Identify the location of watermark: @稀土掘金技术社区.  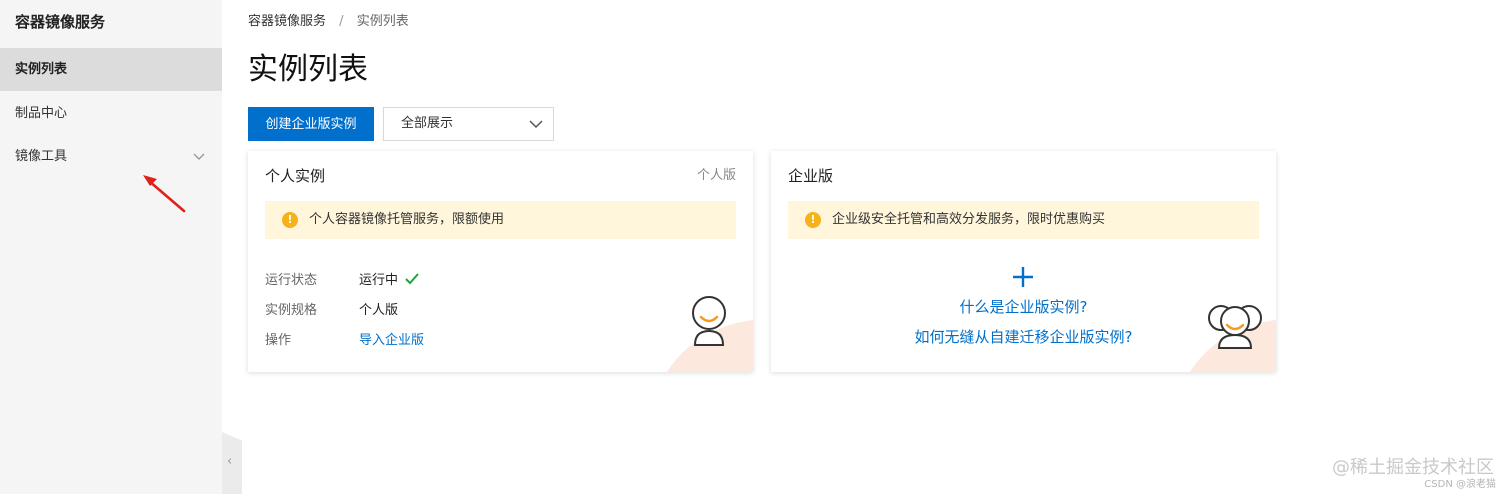
(1413, 467).